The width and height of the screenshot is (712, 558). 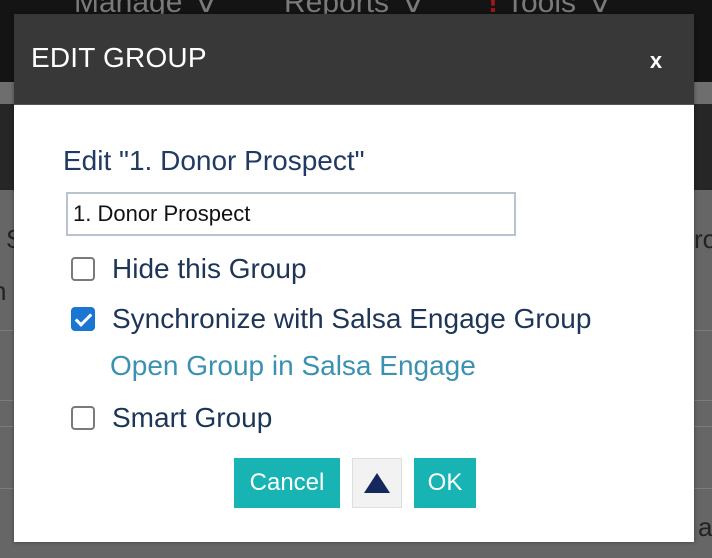 I want to click on hide-group-checkbox, so click(x=83, y=269).